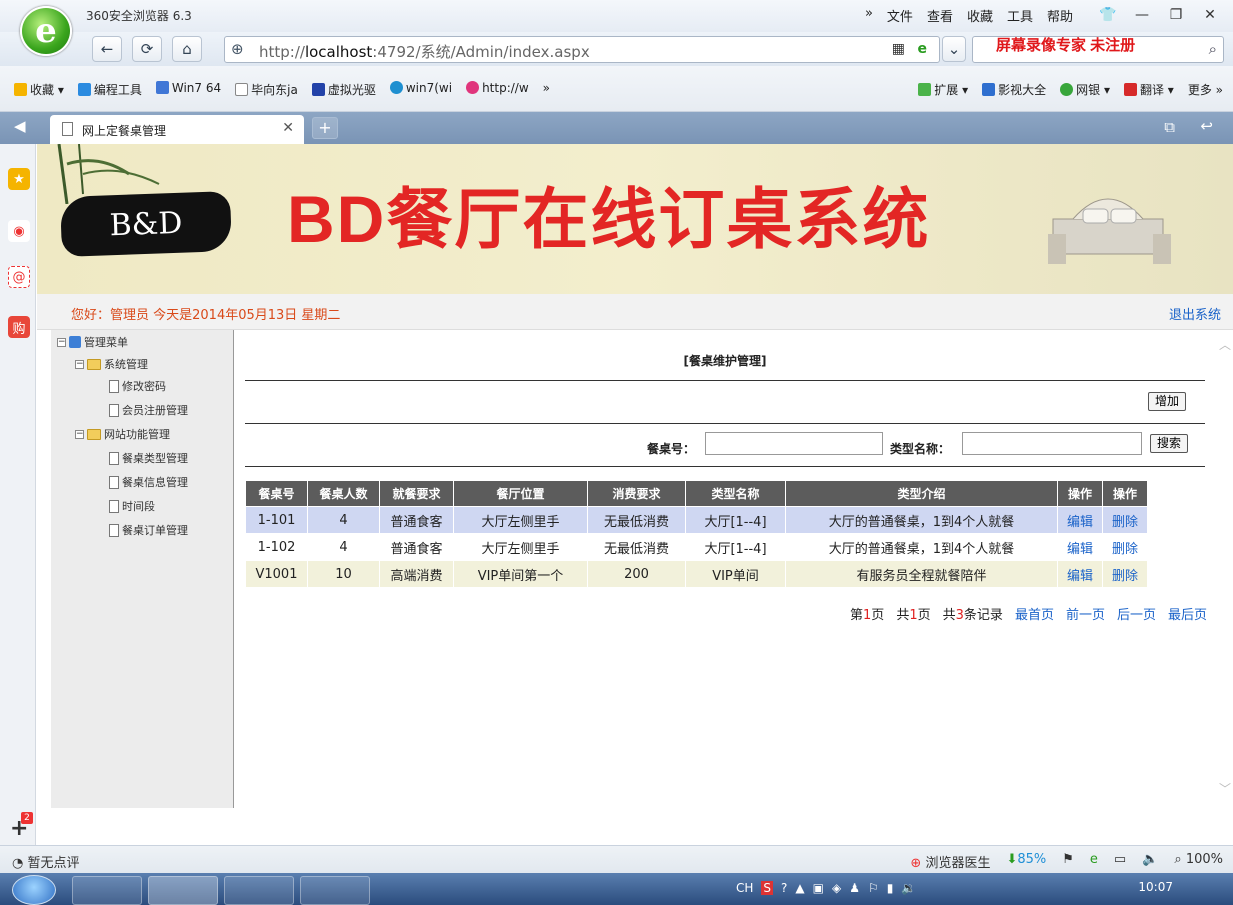 The height and width of the screenshot is (905, 1233). I want to click on bookmark-win7wi: win7(wi, so click(420, 89).